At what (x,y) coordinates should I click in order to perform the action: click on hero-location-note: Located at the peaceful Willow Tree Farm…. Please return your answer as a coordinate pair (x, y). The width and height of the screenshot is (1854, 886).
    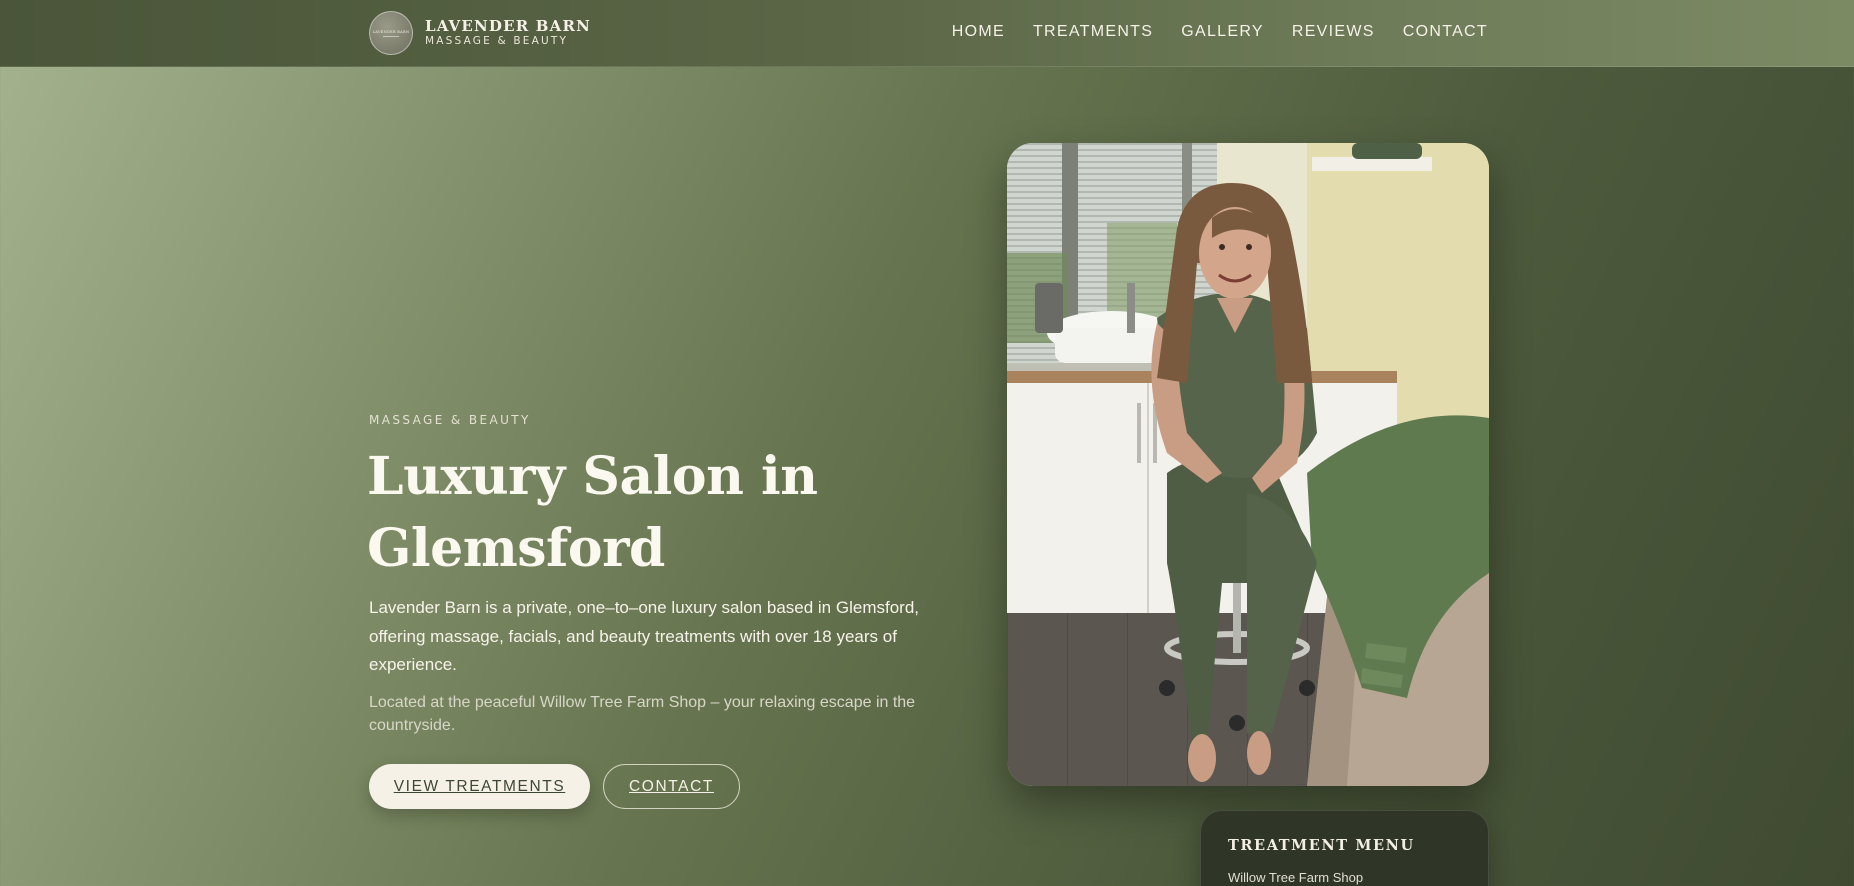
    Looking at the image, I should click on (642, 714).